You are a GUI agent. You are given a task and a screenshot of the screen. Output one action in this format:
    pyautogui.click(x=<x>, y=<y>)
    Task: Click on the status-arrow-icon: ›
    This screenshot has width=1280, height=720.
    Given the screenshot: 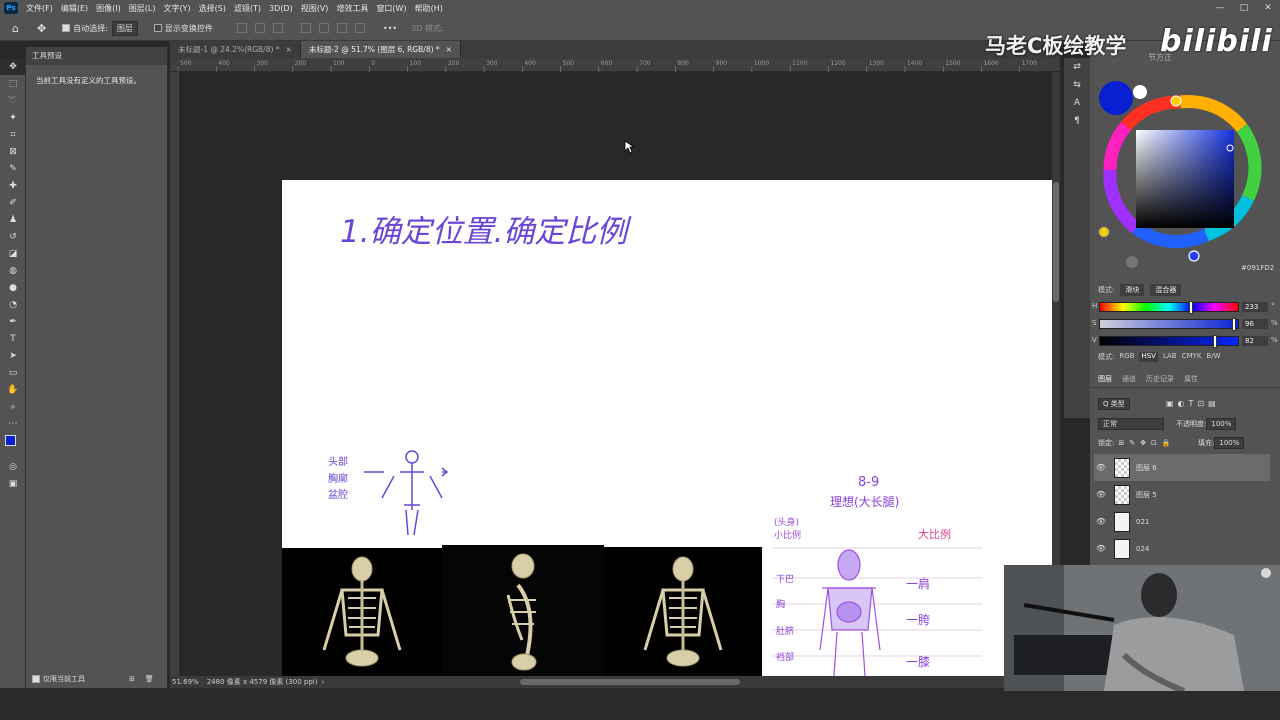 What is the action you would take?
    pyautogui.click(x=322, y=682)
    